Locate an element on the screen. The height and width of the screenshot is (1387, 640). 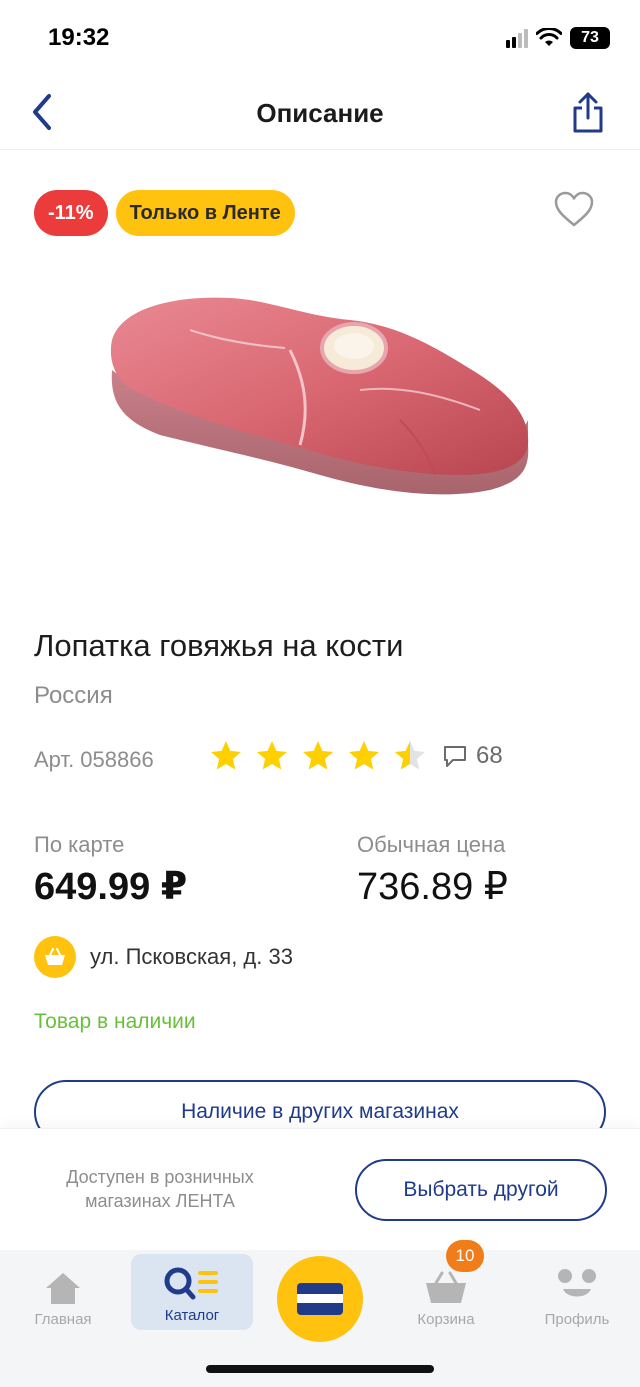
reviews-count: 68 is located at coordinates (489, 755).